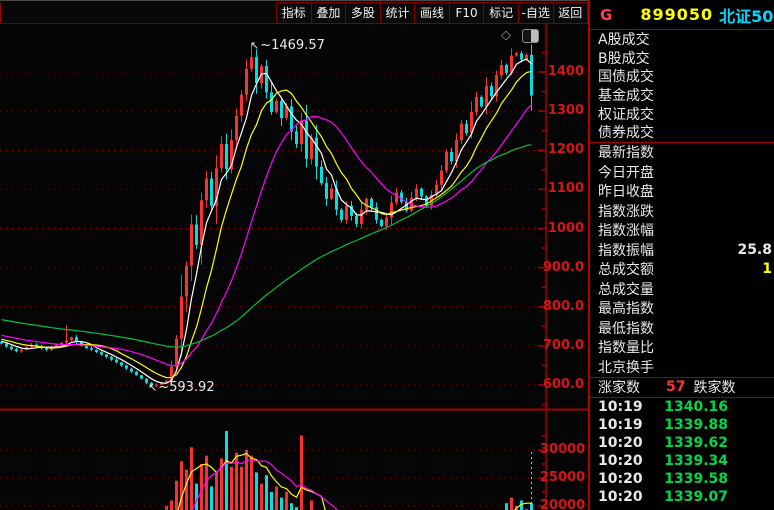  What do you see at coordinates (565, 189) in the screenshot?
I see `price-axis-label: 1100` at bounding box center [565, 189].